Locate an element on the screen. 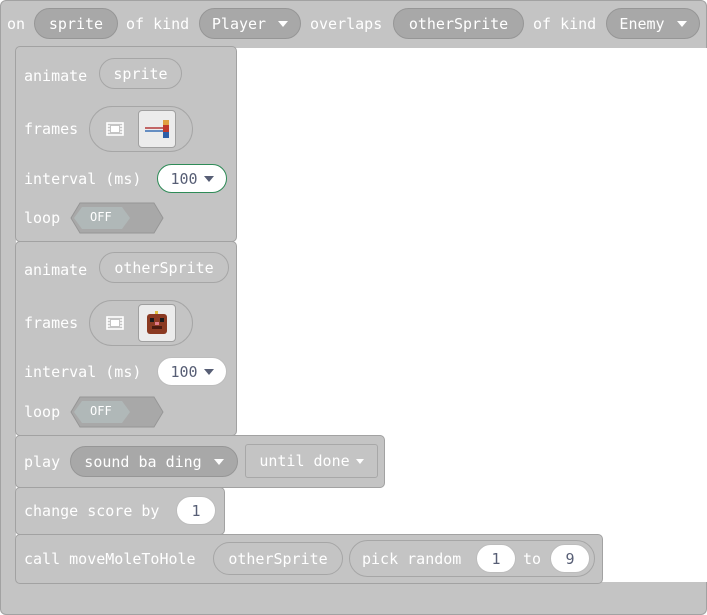 The height and width of the screenshot is (615, 707). hat-sprite-variable-label: sprite is located at coordinates (76, 23).